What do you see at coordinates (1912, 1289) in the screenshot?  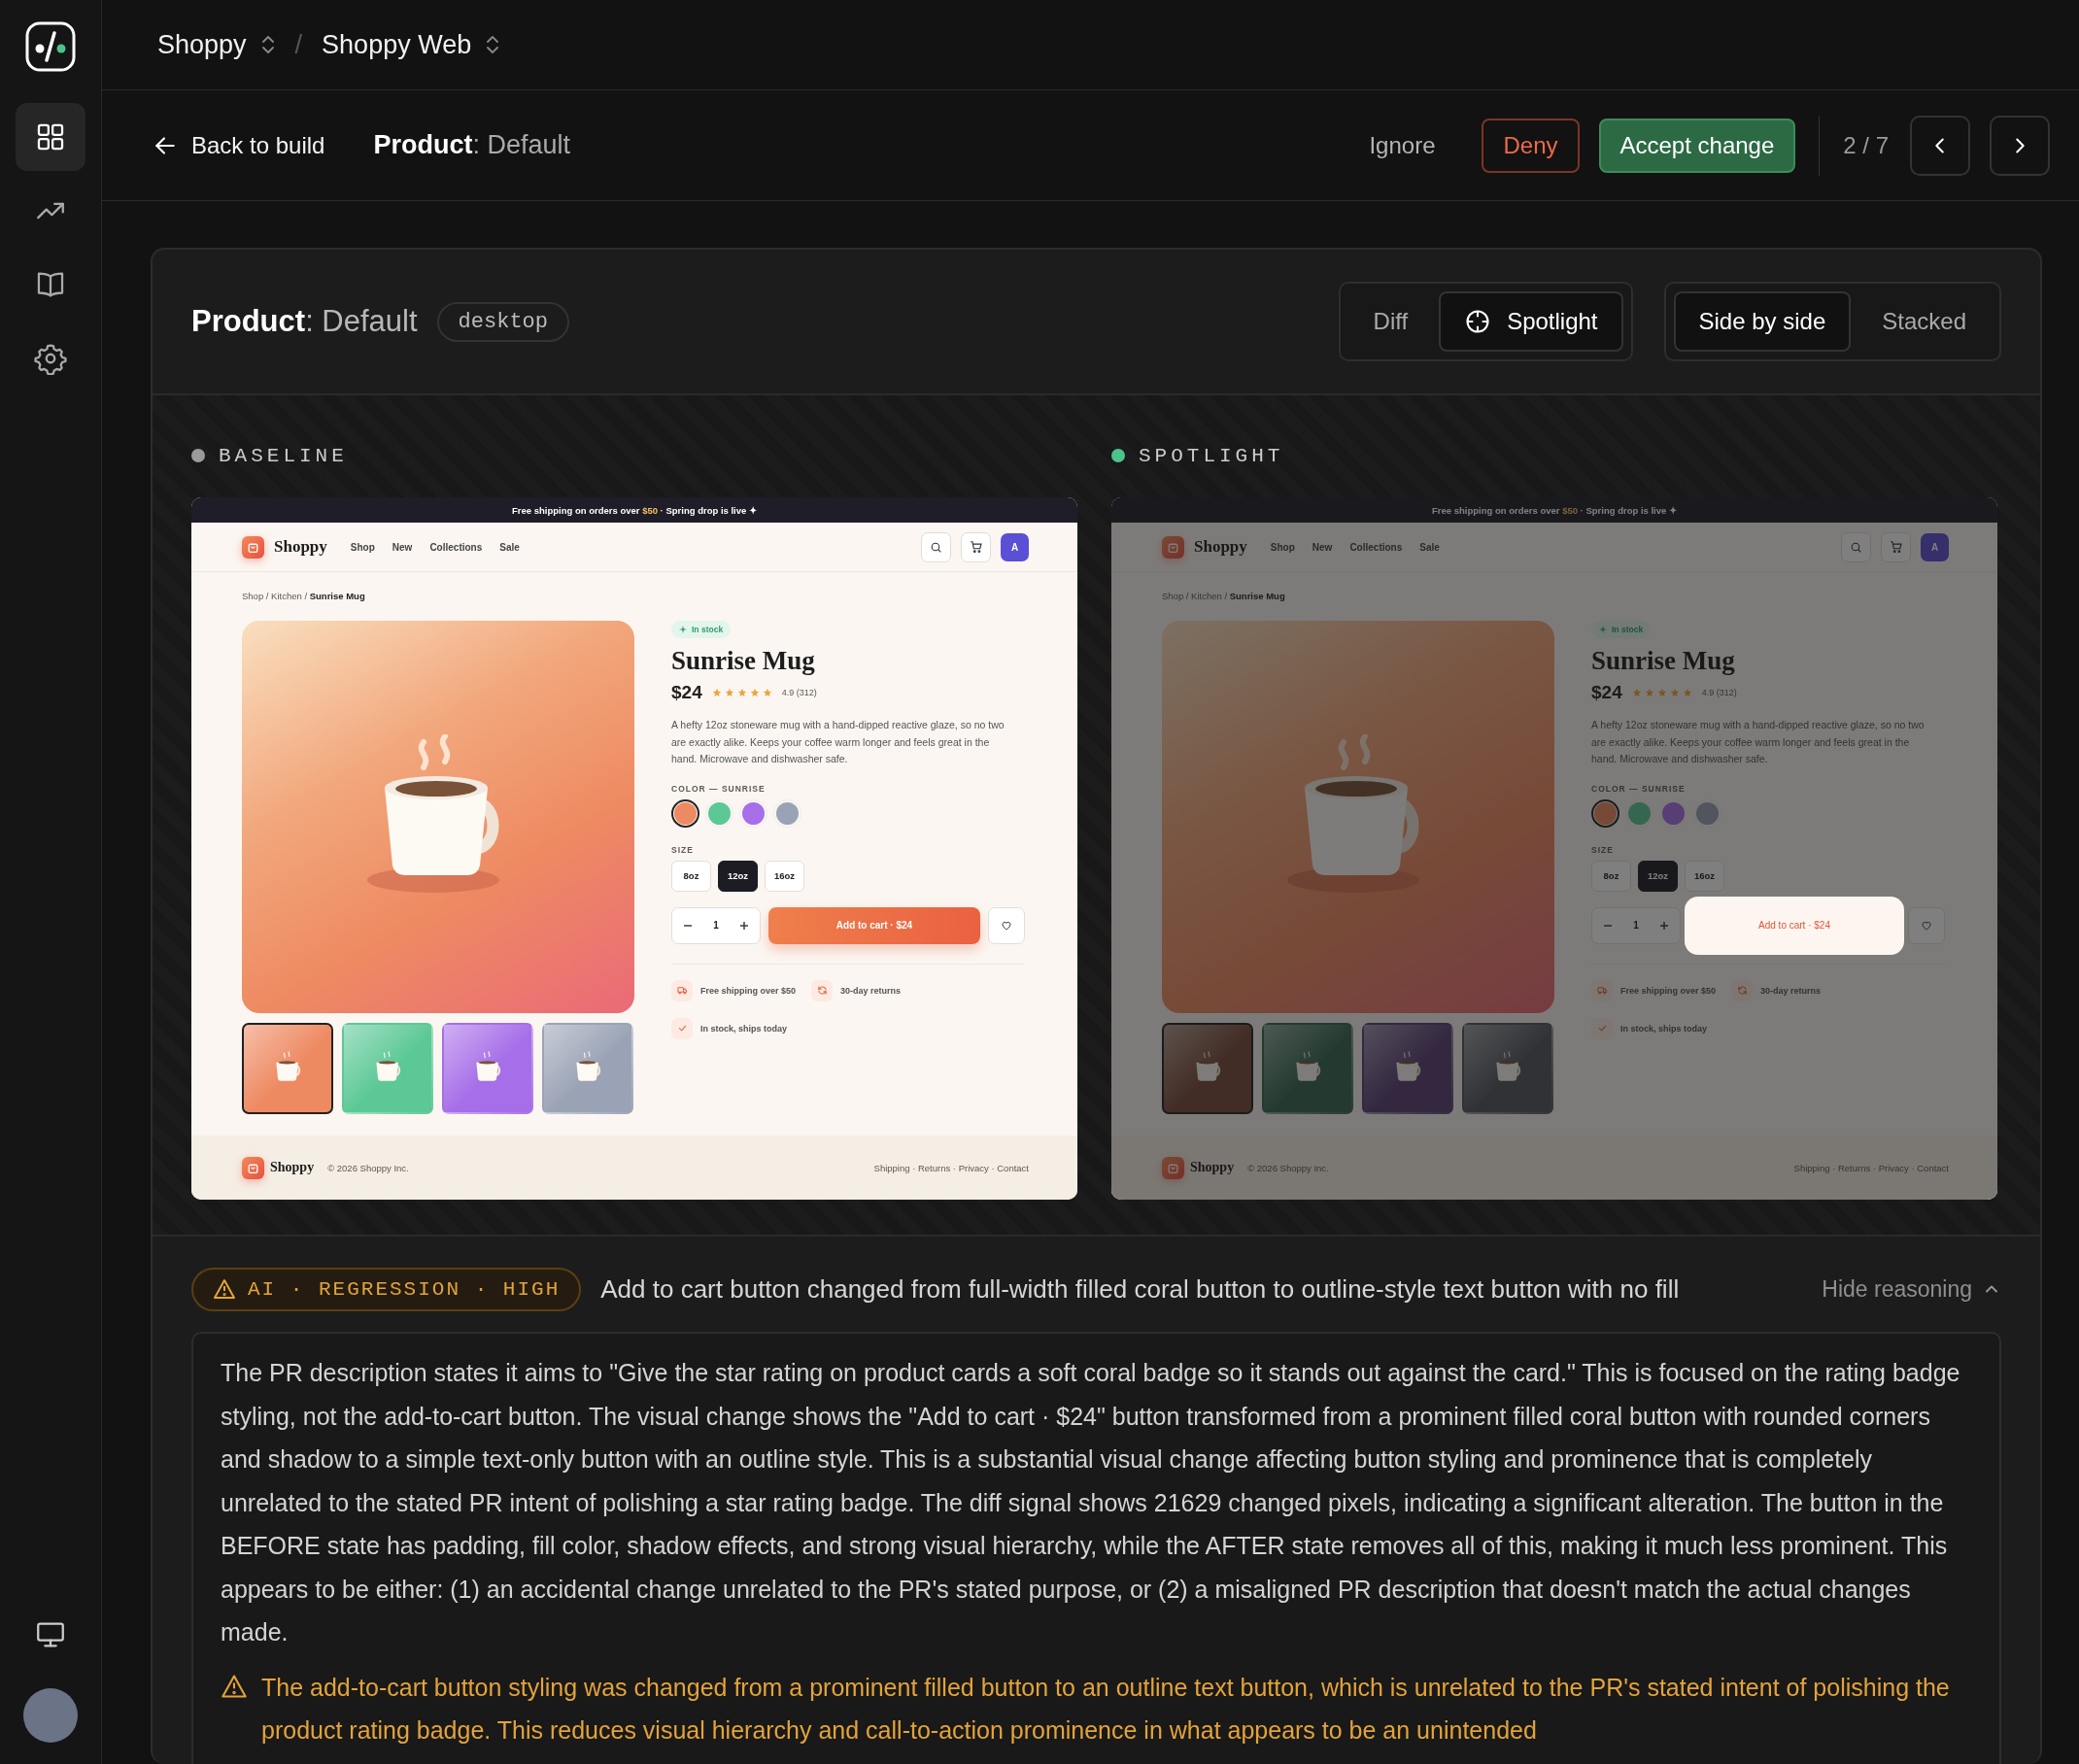 I see `hide-reasoning-button: Hide reasoning` at bounding box center [1912, 1289].